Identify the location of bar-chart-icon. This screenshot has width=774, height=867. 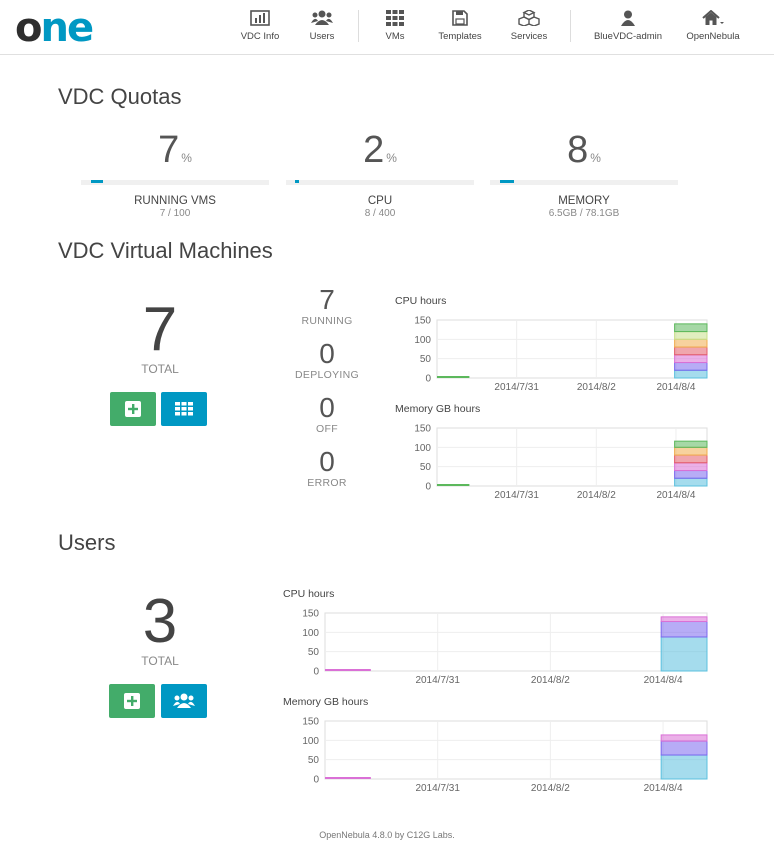
(260, 18).